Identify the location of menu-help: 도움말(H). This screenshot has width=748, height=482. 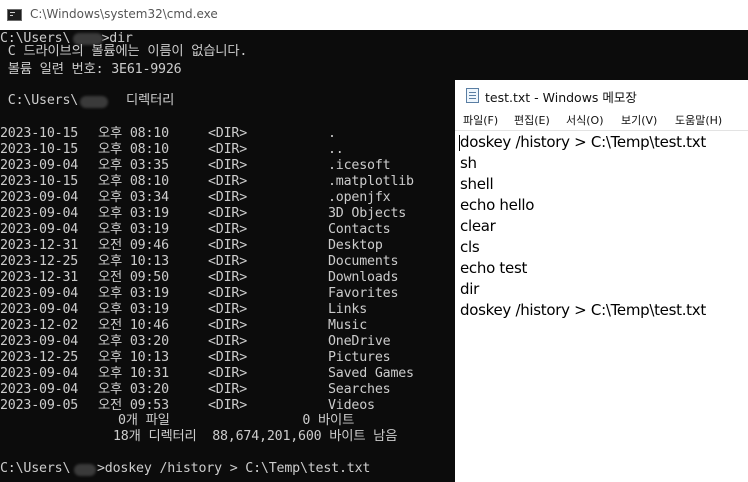
(698, 120).